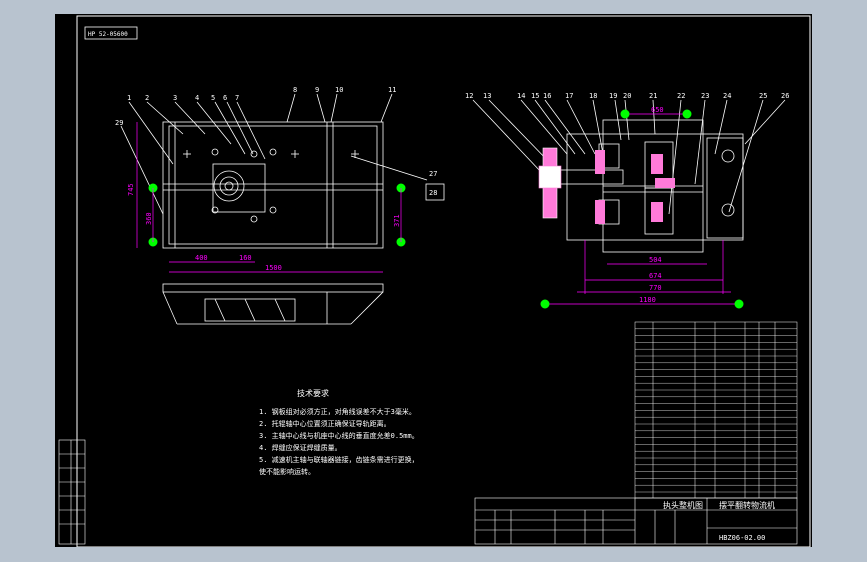 The image size is (867, 562). I want to click on label-28: 28, so click(433, 193).